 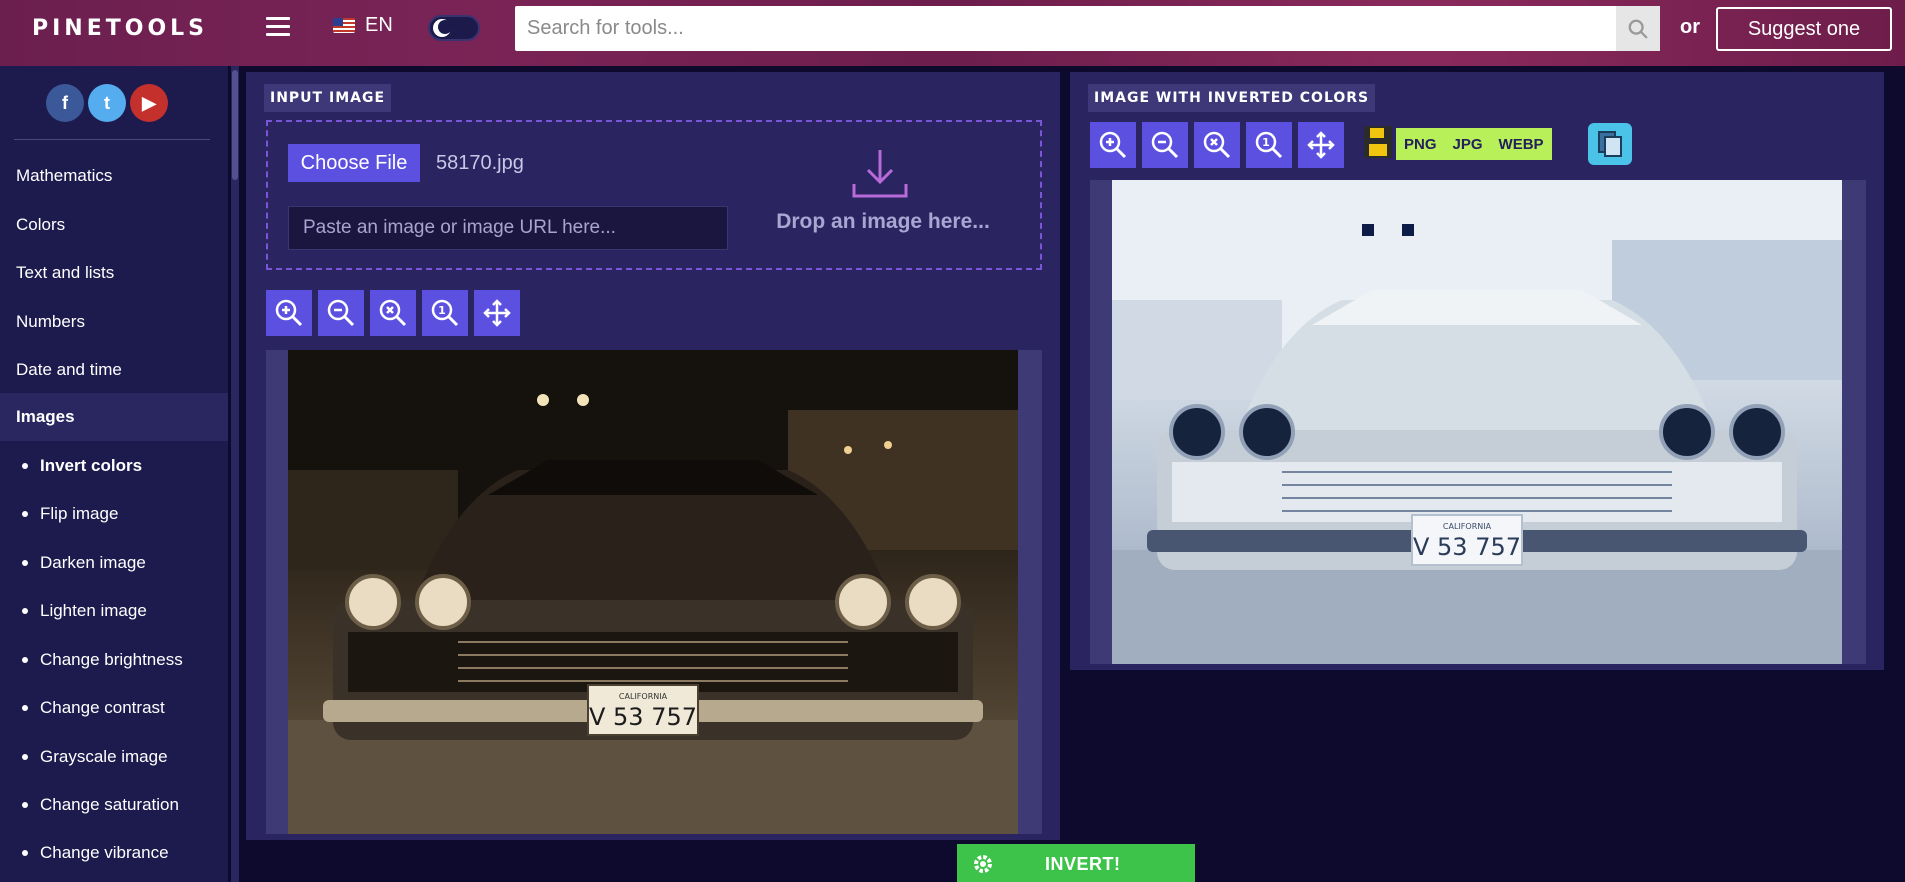 What do you see at coordinates (354, 163) in the screenshot?
I see `choose-file-button: Choose File` at bounding box center [354, 163].